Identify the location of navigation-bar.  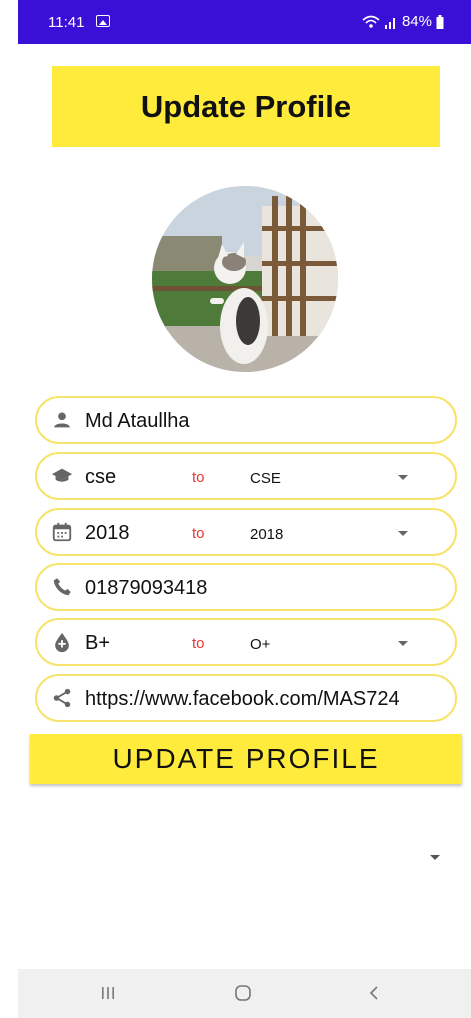
(244, 993).